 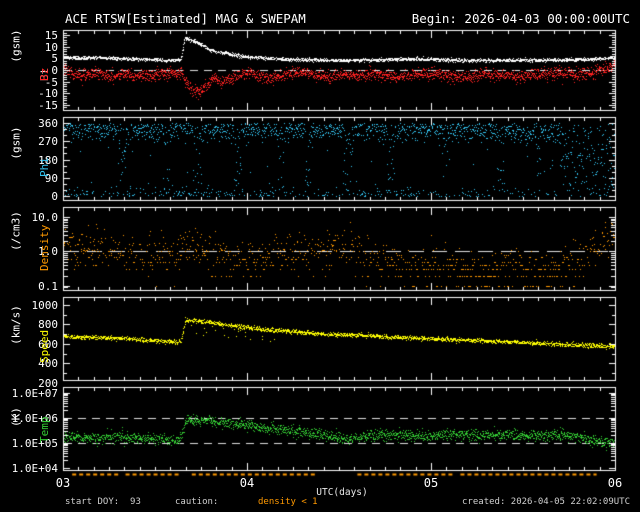 What do you see at coordinates (44, 346) in the screenshot?
I see `y-axis-title-part: Speed` at bounding box center [44, 346].